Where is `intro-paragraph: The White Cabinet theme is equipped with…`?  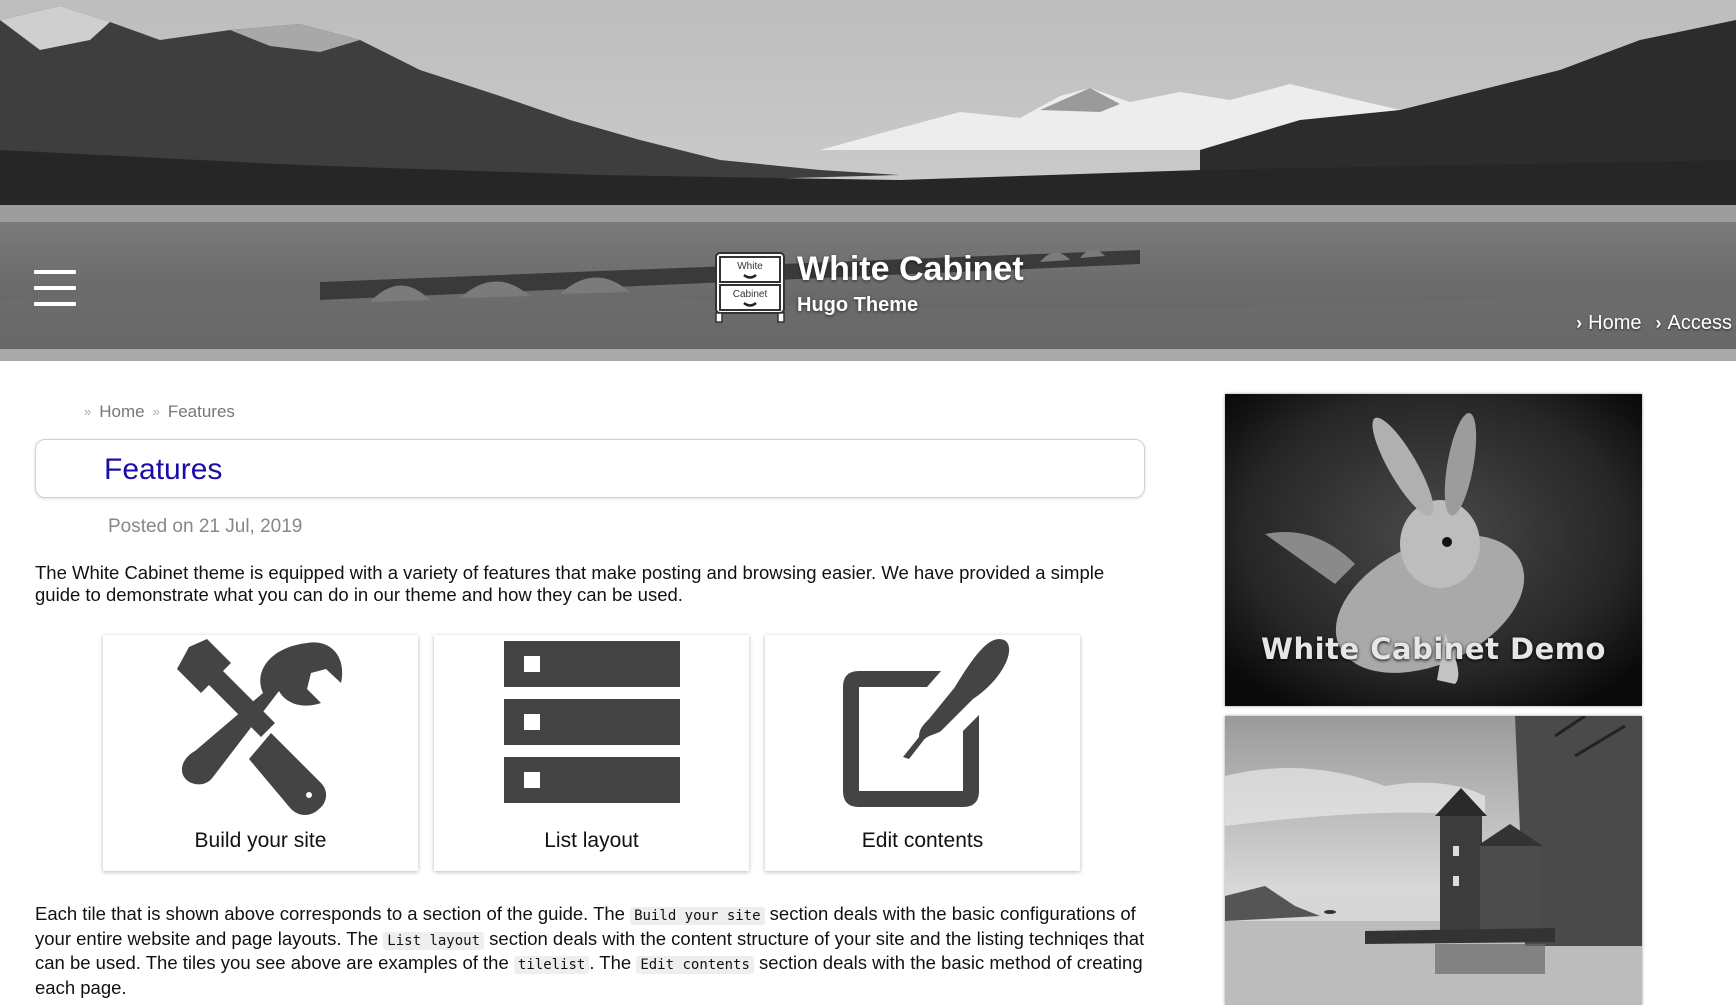
intro-paragraph: The White Cabinet theme is equipped with… is located at coordinates (570, 583).